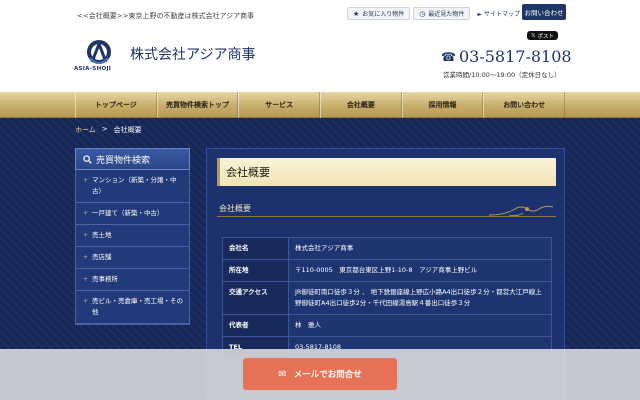  What do you see at coordinates (448, 56) in the screenshot?
I see `phone-icon: ☎` at bounding box center [448, 56].